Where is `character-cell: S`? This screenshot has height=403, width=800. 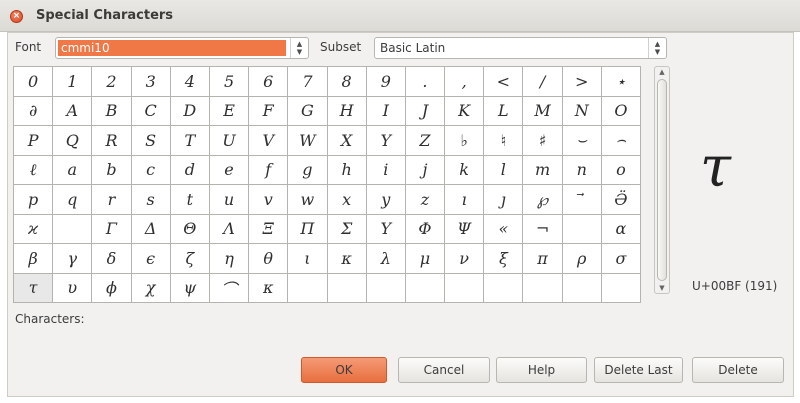
character-cell: S is located at coordinates (151, 141).